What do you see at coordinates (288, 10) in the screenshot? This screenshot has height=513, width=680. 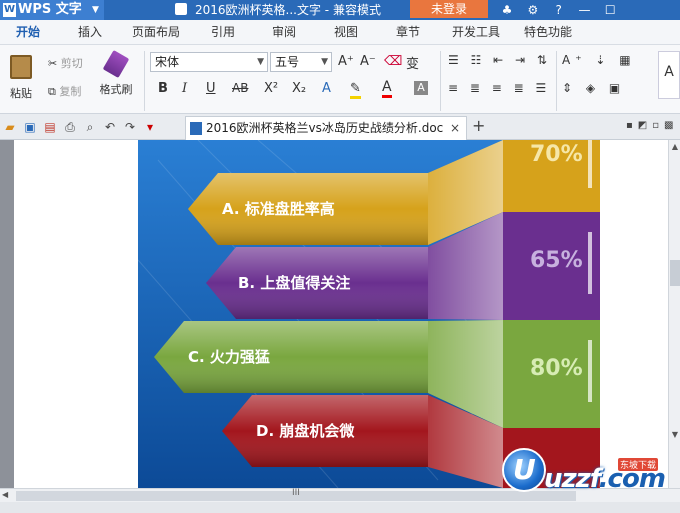 I see `window-title-text: 2016欧洲杯英格...文字 - 兼容模式` at bounding box center [288, 10].